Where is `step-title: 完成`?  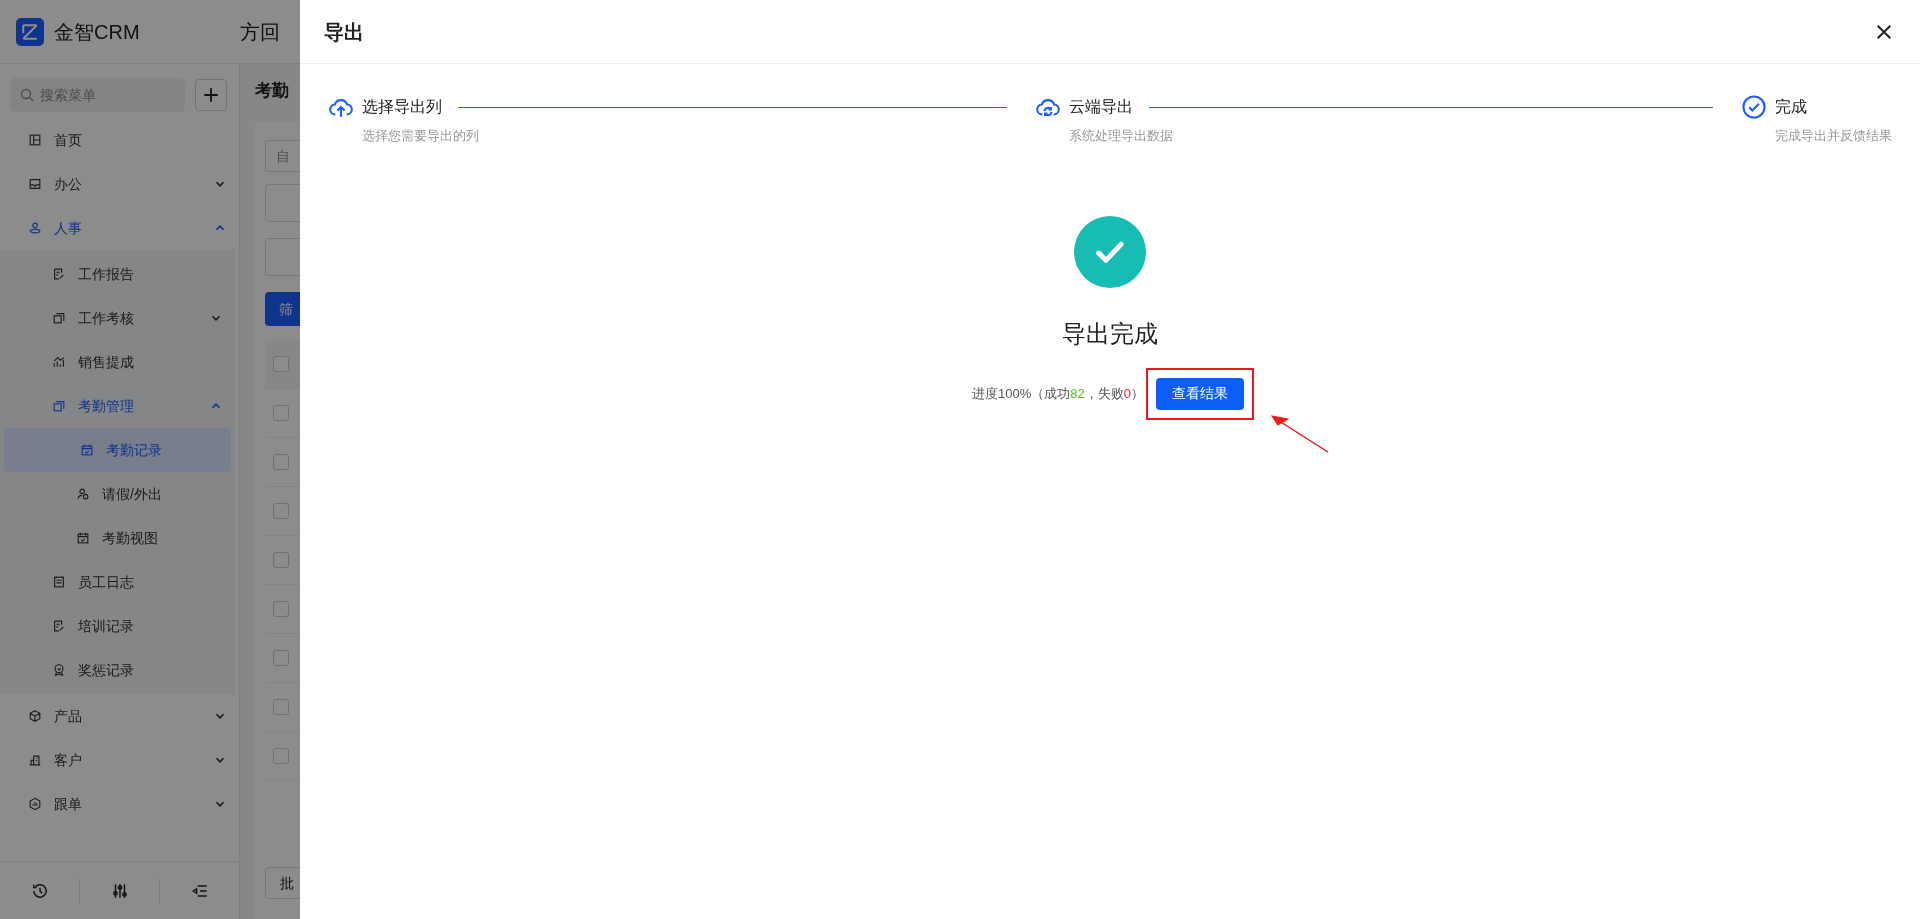 step-title: 完成 is located at coordinates (1791, 107).